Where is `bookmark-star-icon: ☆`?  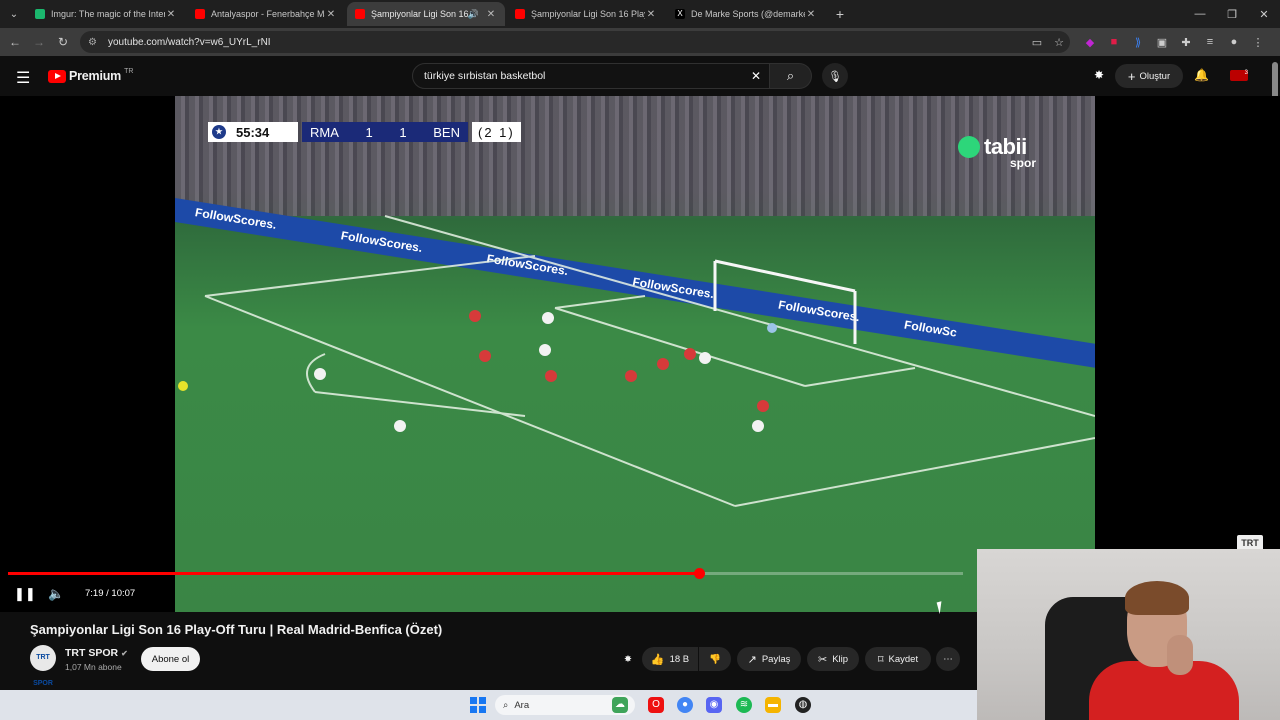 bookmark-star-icon: ☆ is located at coordinates (1059, 42).